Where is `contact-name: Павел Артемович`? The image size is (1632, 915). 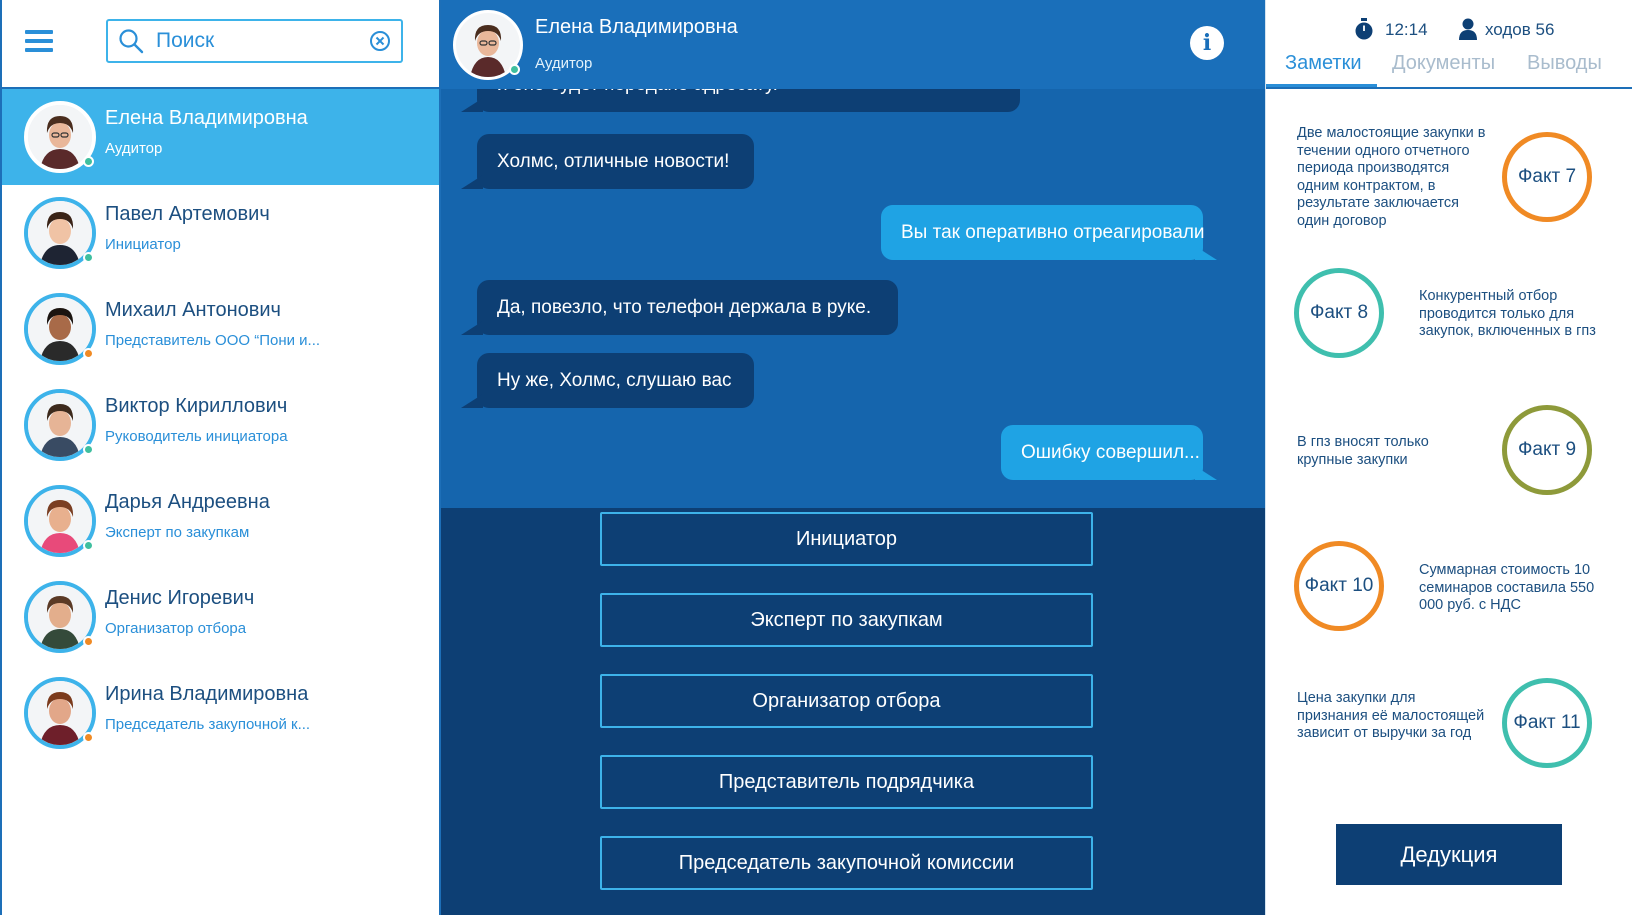
contact-name: Павел Артемович is located at coordinates (187, 214).